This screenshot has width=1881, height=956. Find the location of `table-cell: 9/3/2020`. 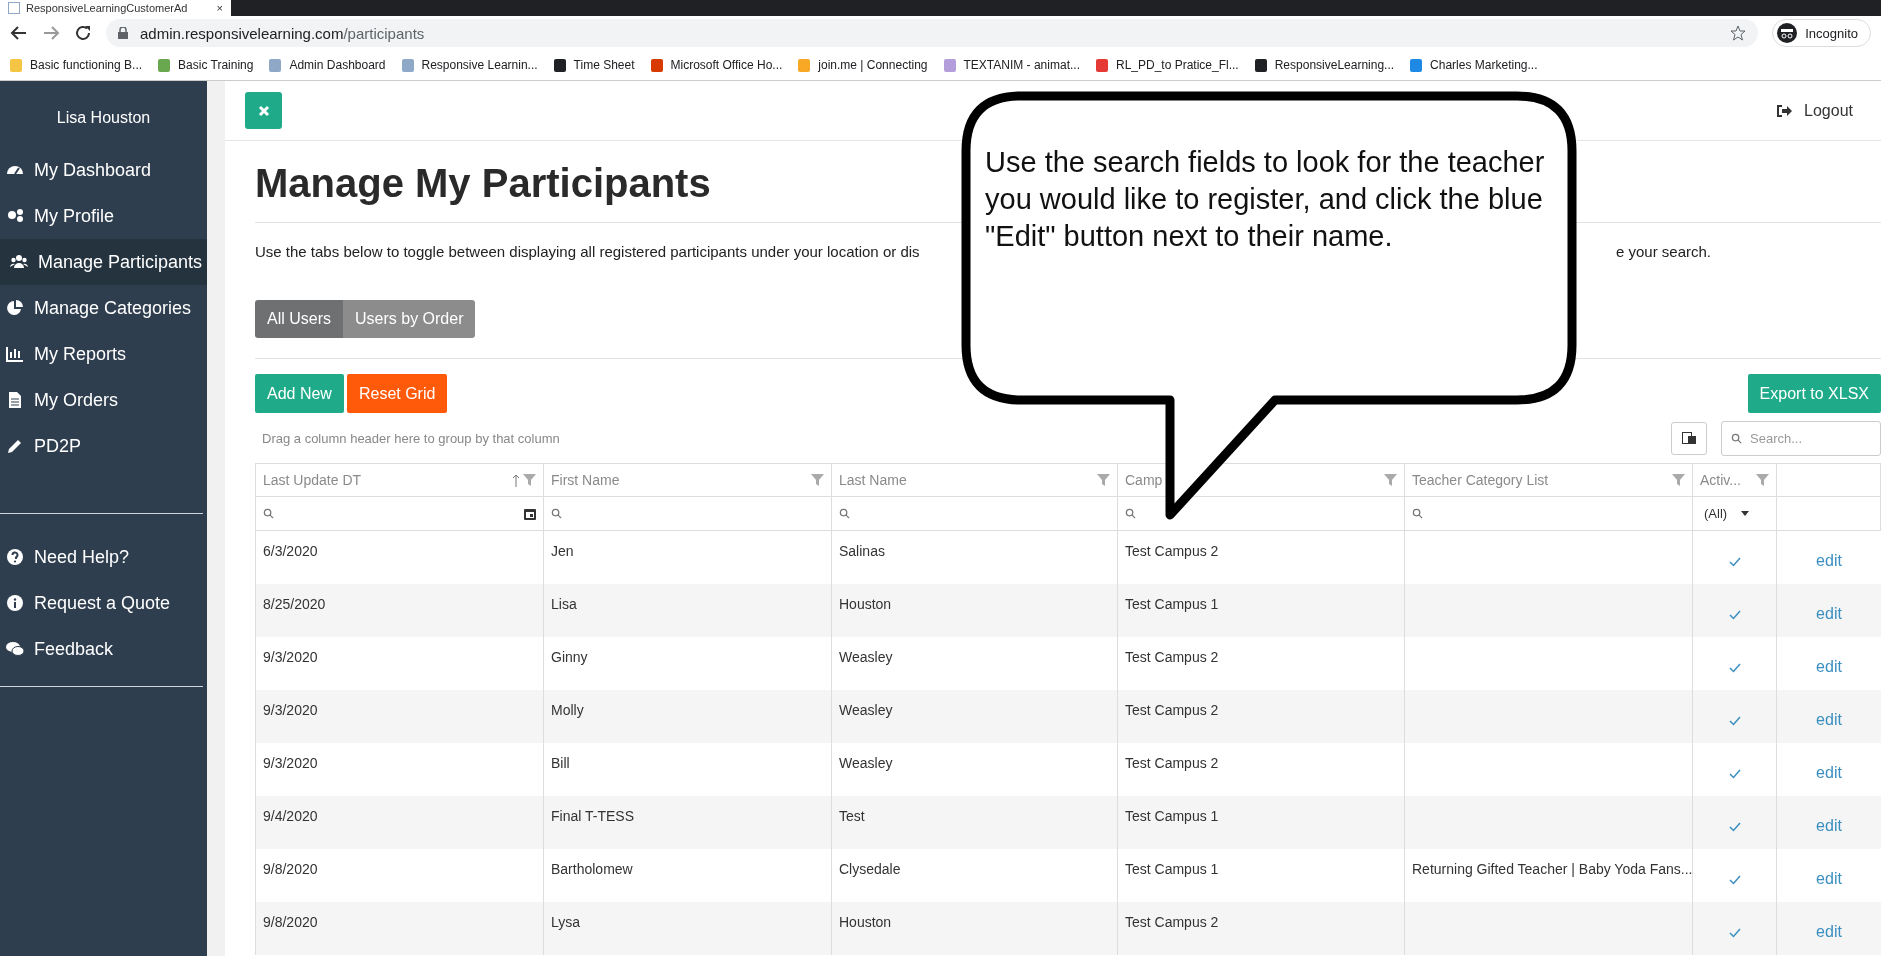

table-cell: 9/3/2020 is located at coordinates (400, 716).